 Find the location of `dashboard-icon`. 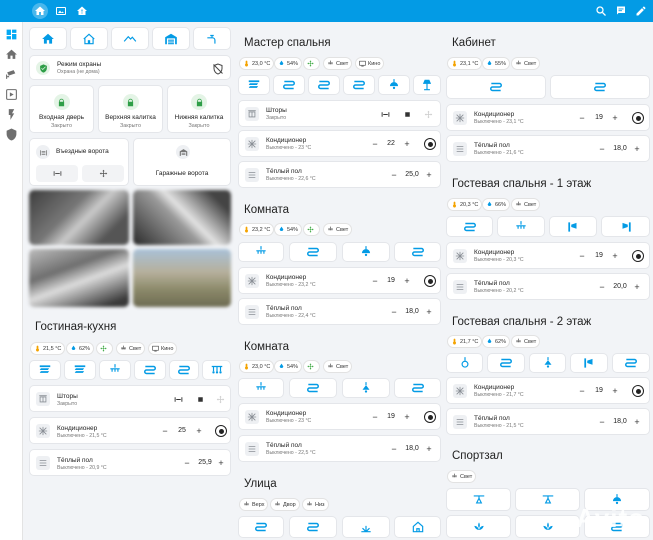

dashboard-icon is located at coordinates (11, 34).